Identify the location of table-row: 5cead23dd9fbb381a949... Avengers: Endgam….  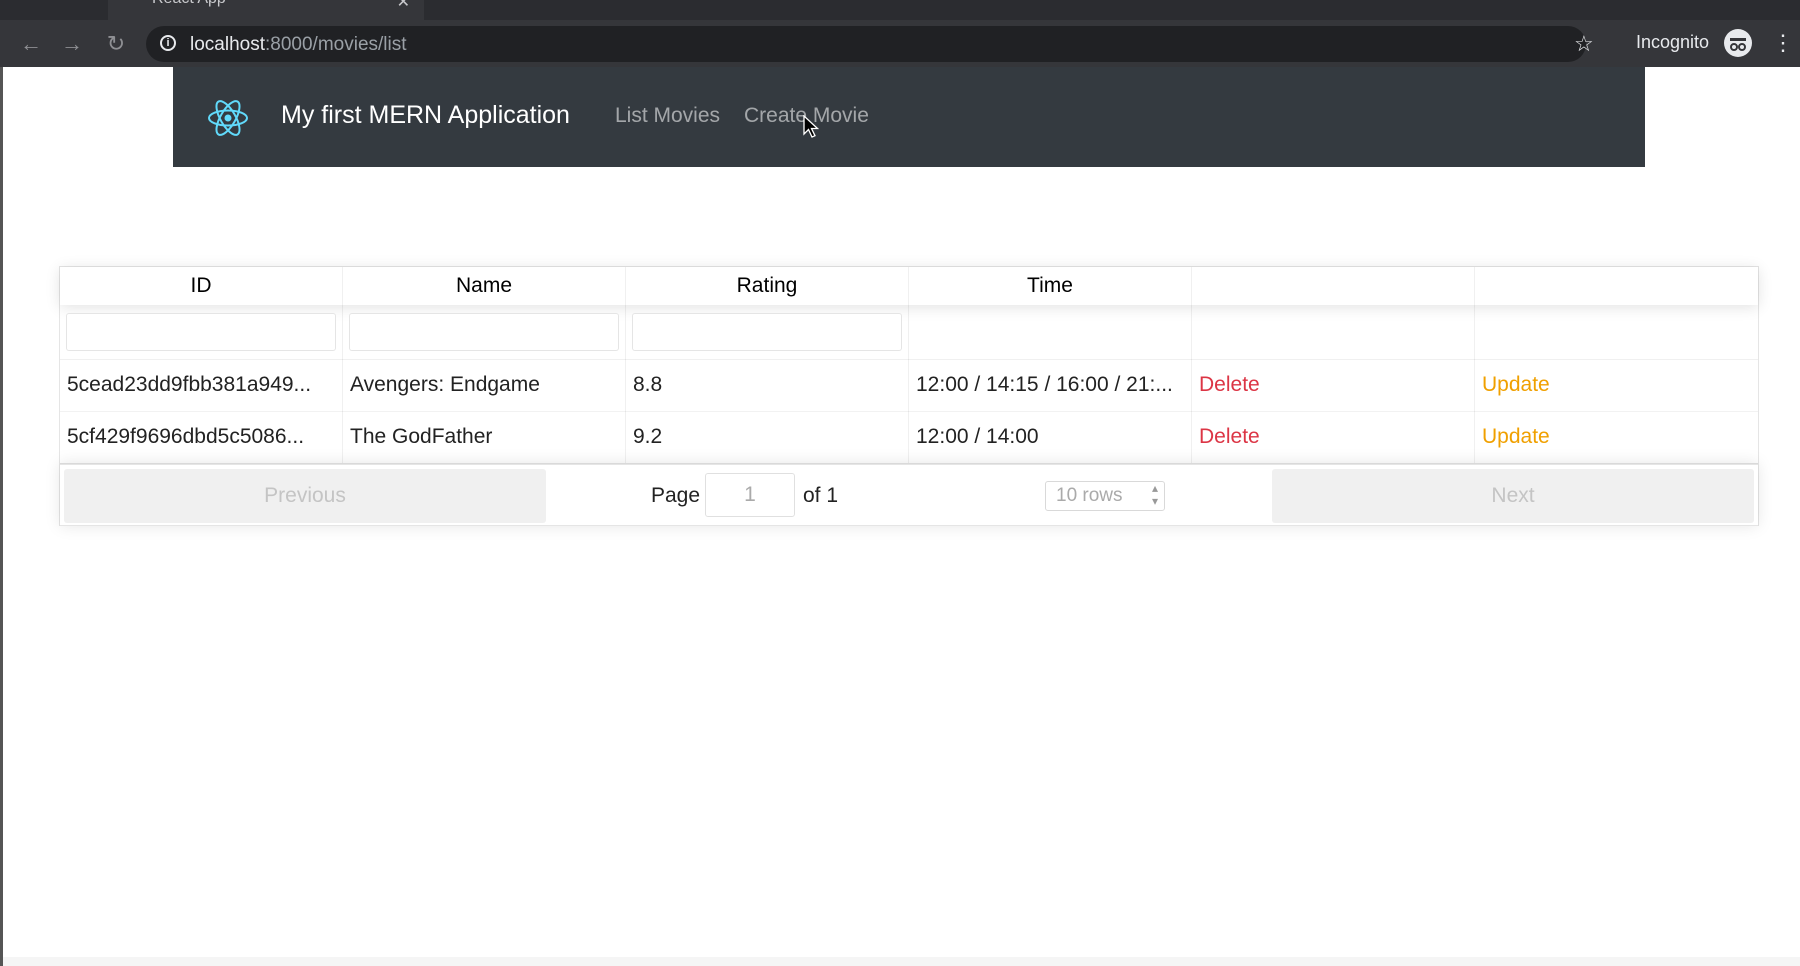
(909, 385).